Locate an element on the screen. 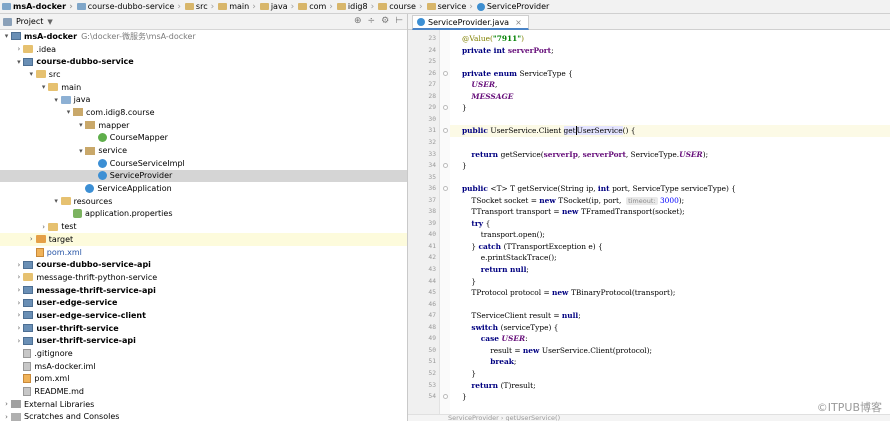  code-line: try { is located at coordinates (476, 223).